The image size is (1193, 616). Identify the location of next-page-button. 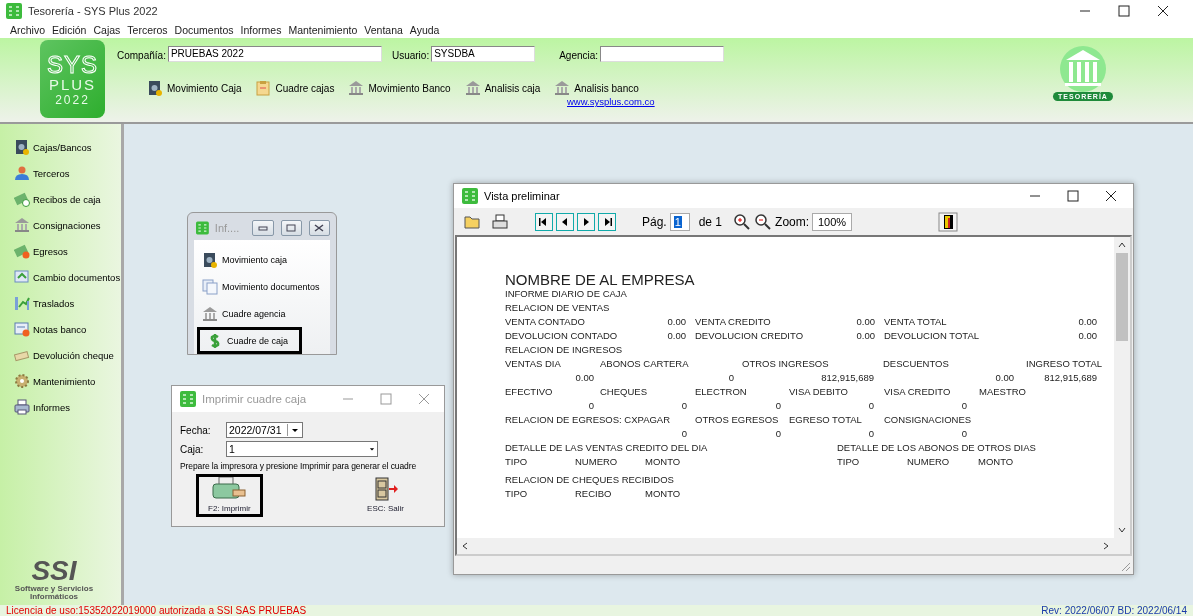
(586, 221).